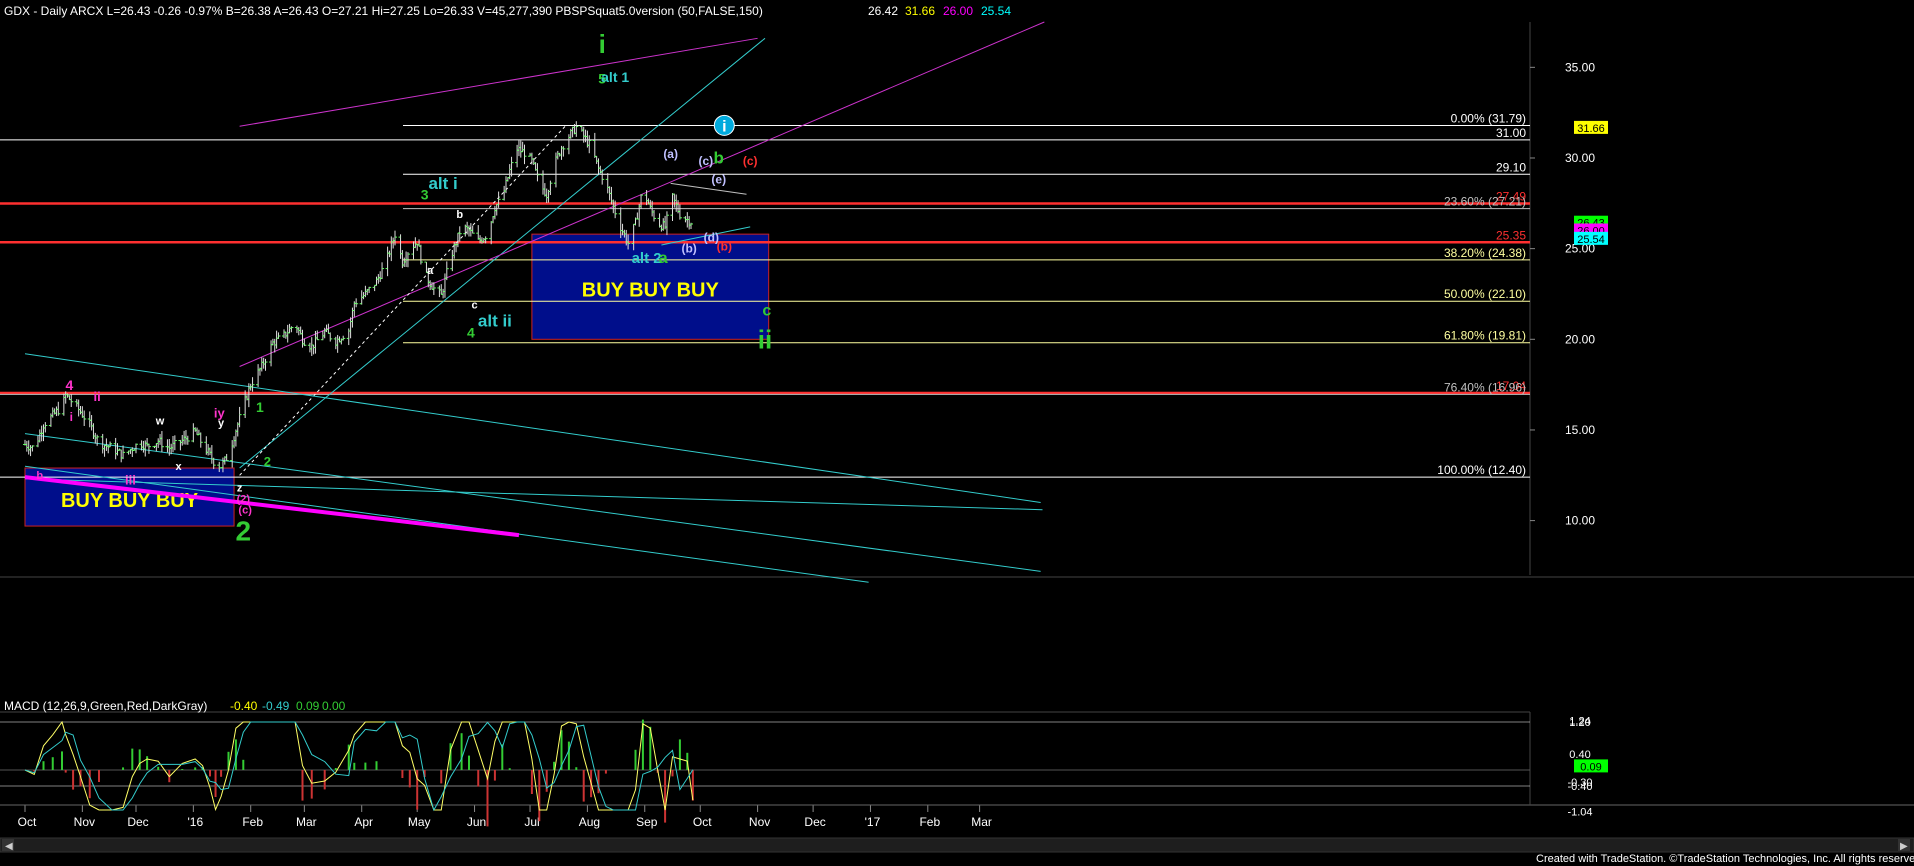  What do you see at coordinates (178, 467) in the screenshot?
I see `wave-label-29: x` at bounding box center [178, 467].